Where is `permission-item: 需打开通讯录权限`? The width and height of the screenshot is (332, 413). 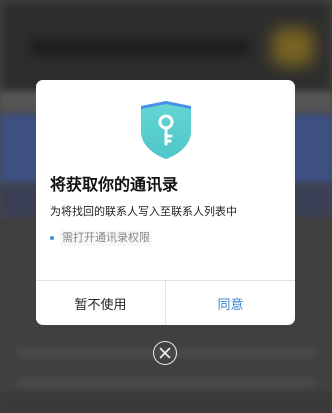 permission-item: 需打开通讯录权限 is located at coordinates (101, 238).